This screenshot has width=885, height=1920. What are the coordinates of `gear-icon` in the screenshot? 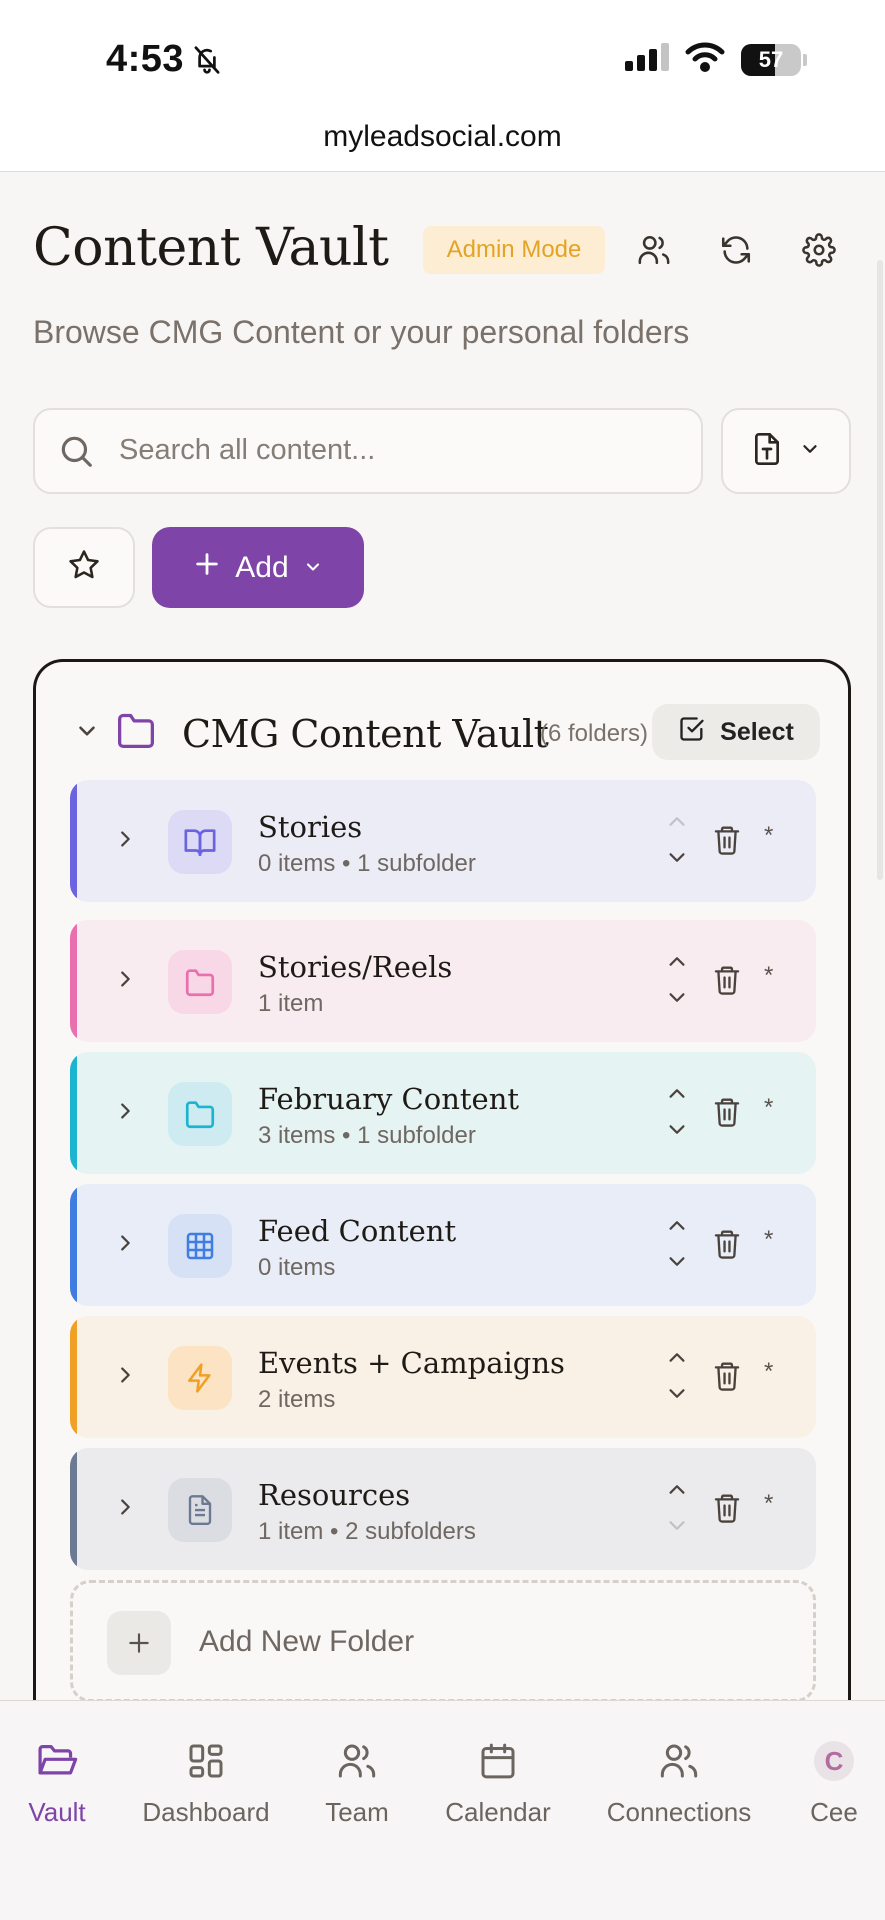 It's located at (819, 250).